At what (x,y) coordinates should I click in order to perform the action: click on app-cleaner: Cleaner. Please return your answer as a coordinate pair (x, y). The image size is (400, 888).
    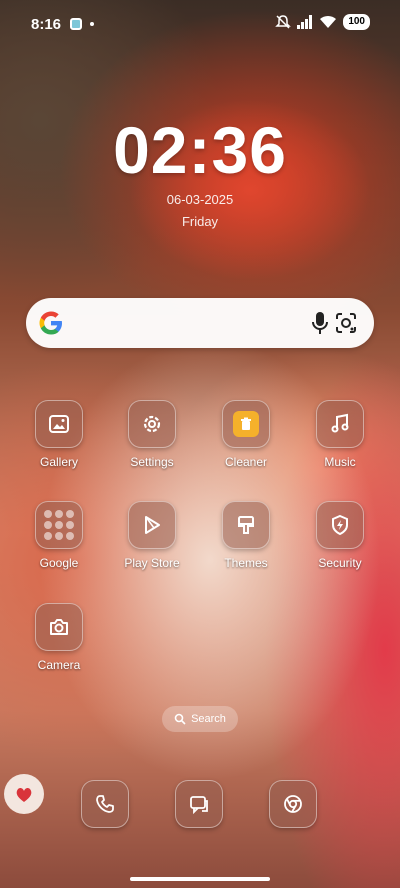
    Looking at the image, I should click on (246, 434).